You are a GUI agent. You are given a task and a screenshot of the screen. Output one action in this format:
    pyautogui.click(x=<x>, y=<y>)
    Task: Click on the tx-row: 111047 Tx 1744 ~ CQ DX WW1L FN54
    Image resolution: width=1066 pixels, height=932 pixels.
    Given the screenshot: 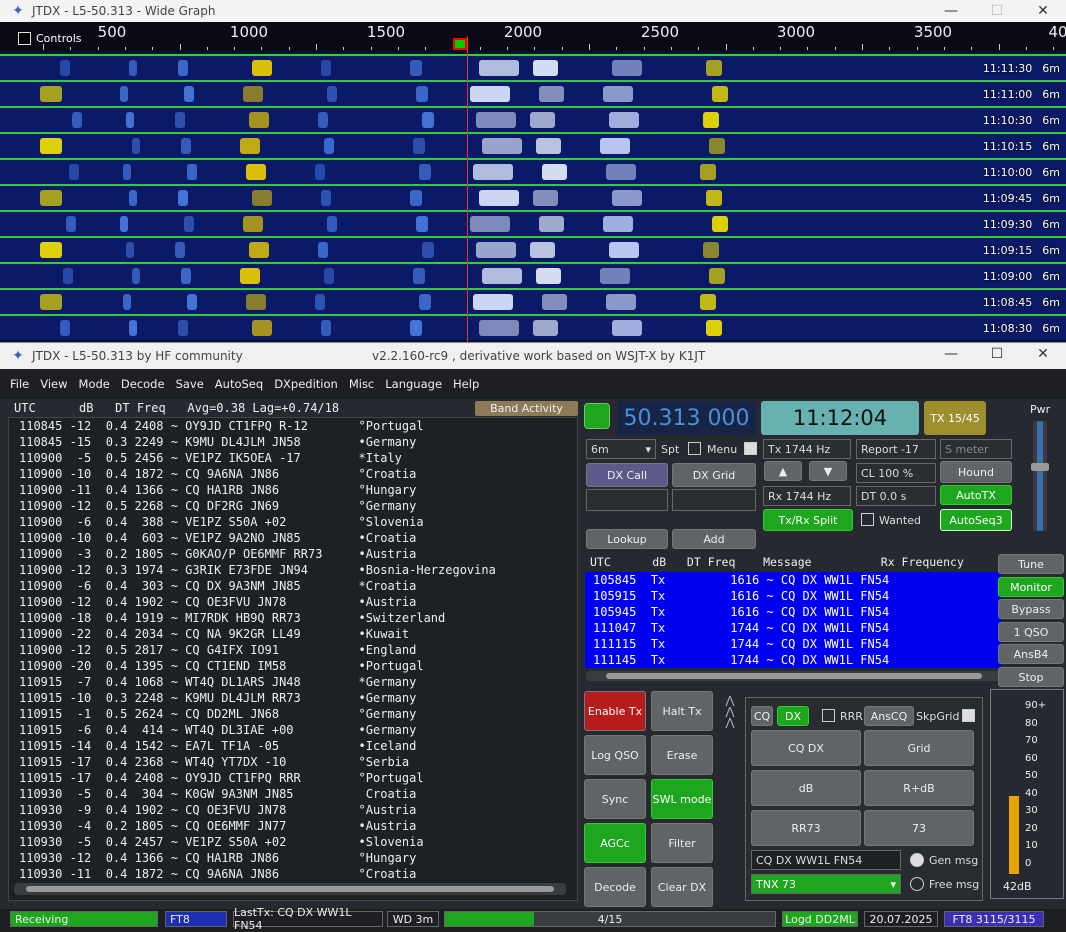 What is the action you would take?
    pyautogui.click(x=793, y=628)
    